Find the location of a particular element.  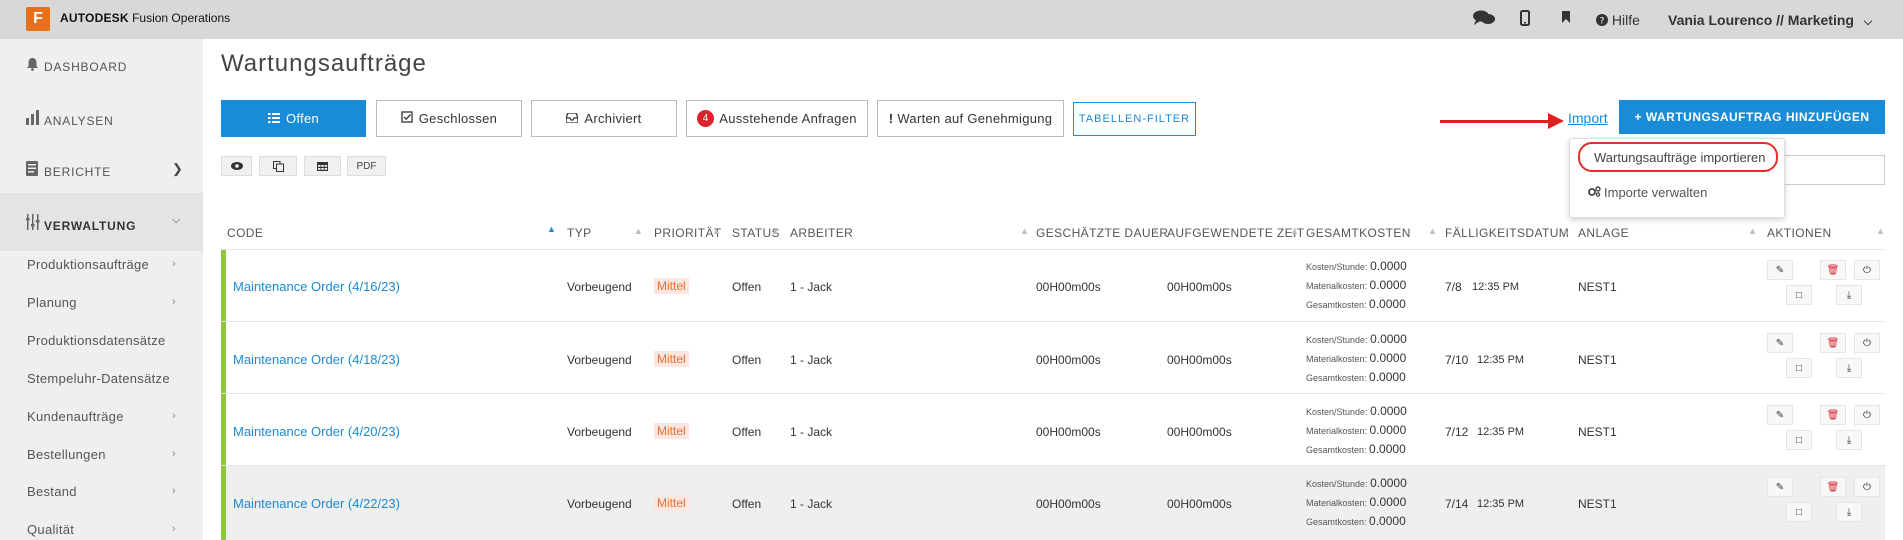

table-icon is located at coordinates (322, 166).